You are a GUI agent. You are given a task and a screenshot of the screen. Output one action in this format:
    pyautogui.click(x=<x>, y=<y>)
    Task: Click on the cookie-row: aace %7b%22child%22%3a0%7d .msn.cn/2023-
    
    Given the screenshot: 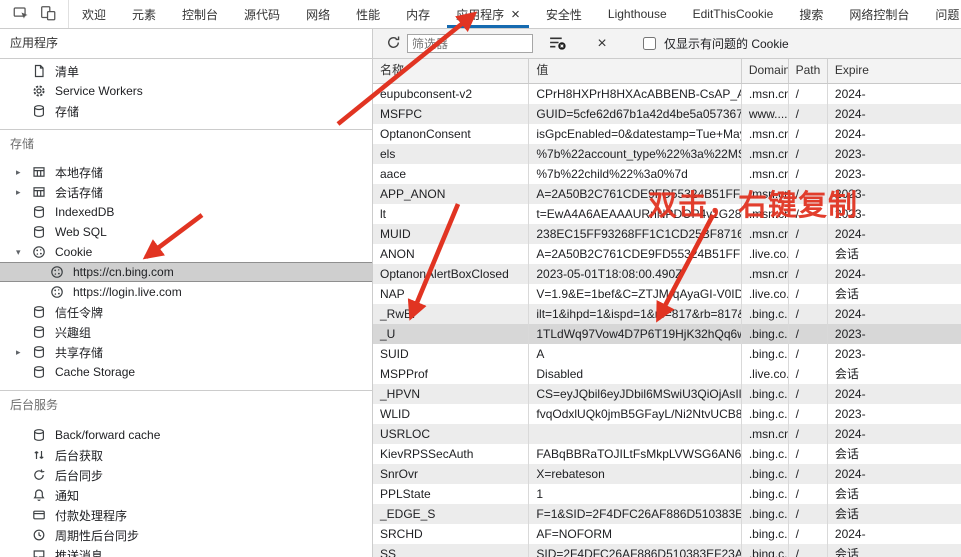 What is the action you would take?
    pyautogui.click(x=667, y=174)
    